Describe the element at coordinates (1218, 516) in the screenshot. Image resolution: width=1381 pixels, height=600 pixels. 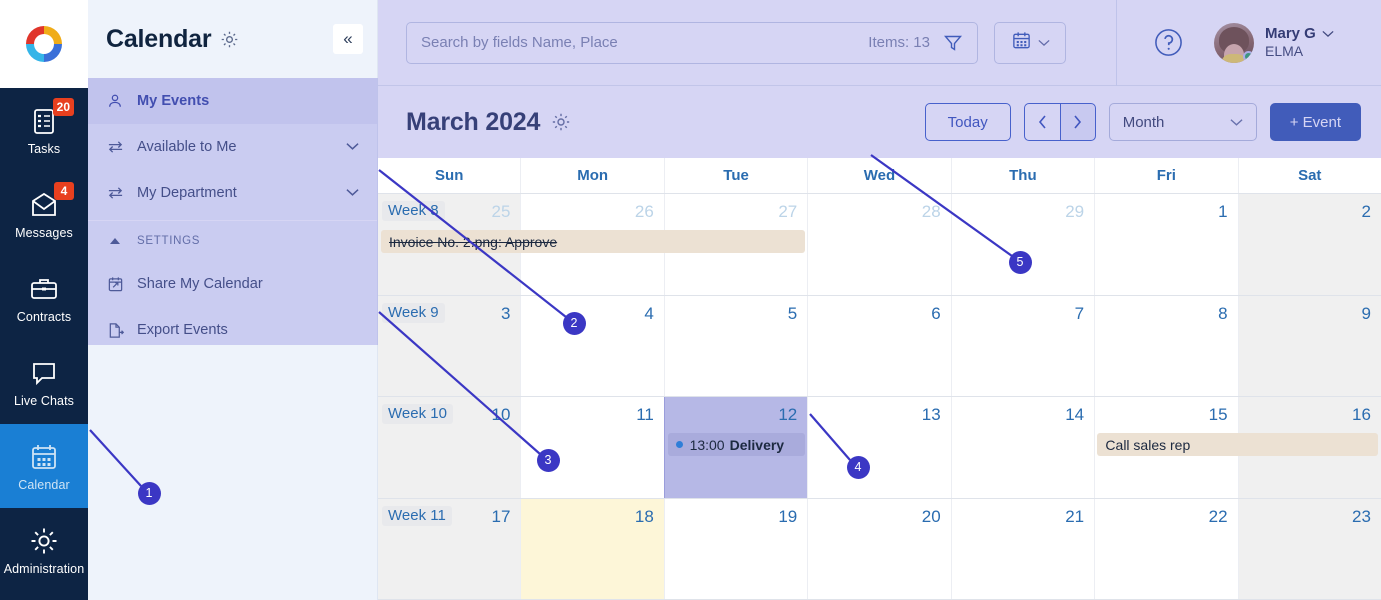
I see `day-number: 22` at that location.